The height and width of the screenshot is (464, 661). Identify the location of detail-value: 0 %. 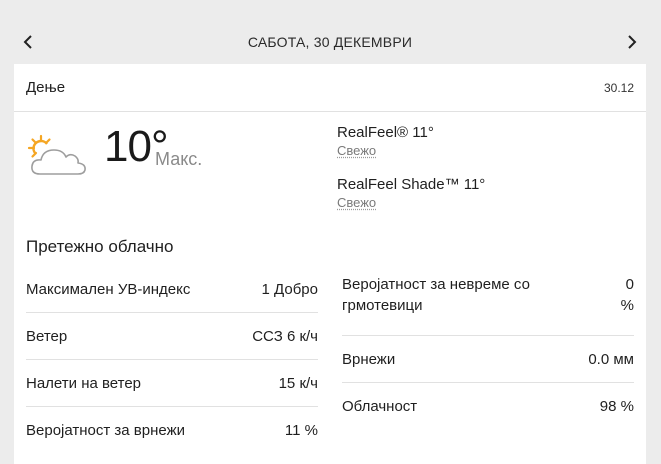
(614, 295).